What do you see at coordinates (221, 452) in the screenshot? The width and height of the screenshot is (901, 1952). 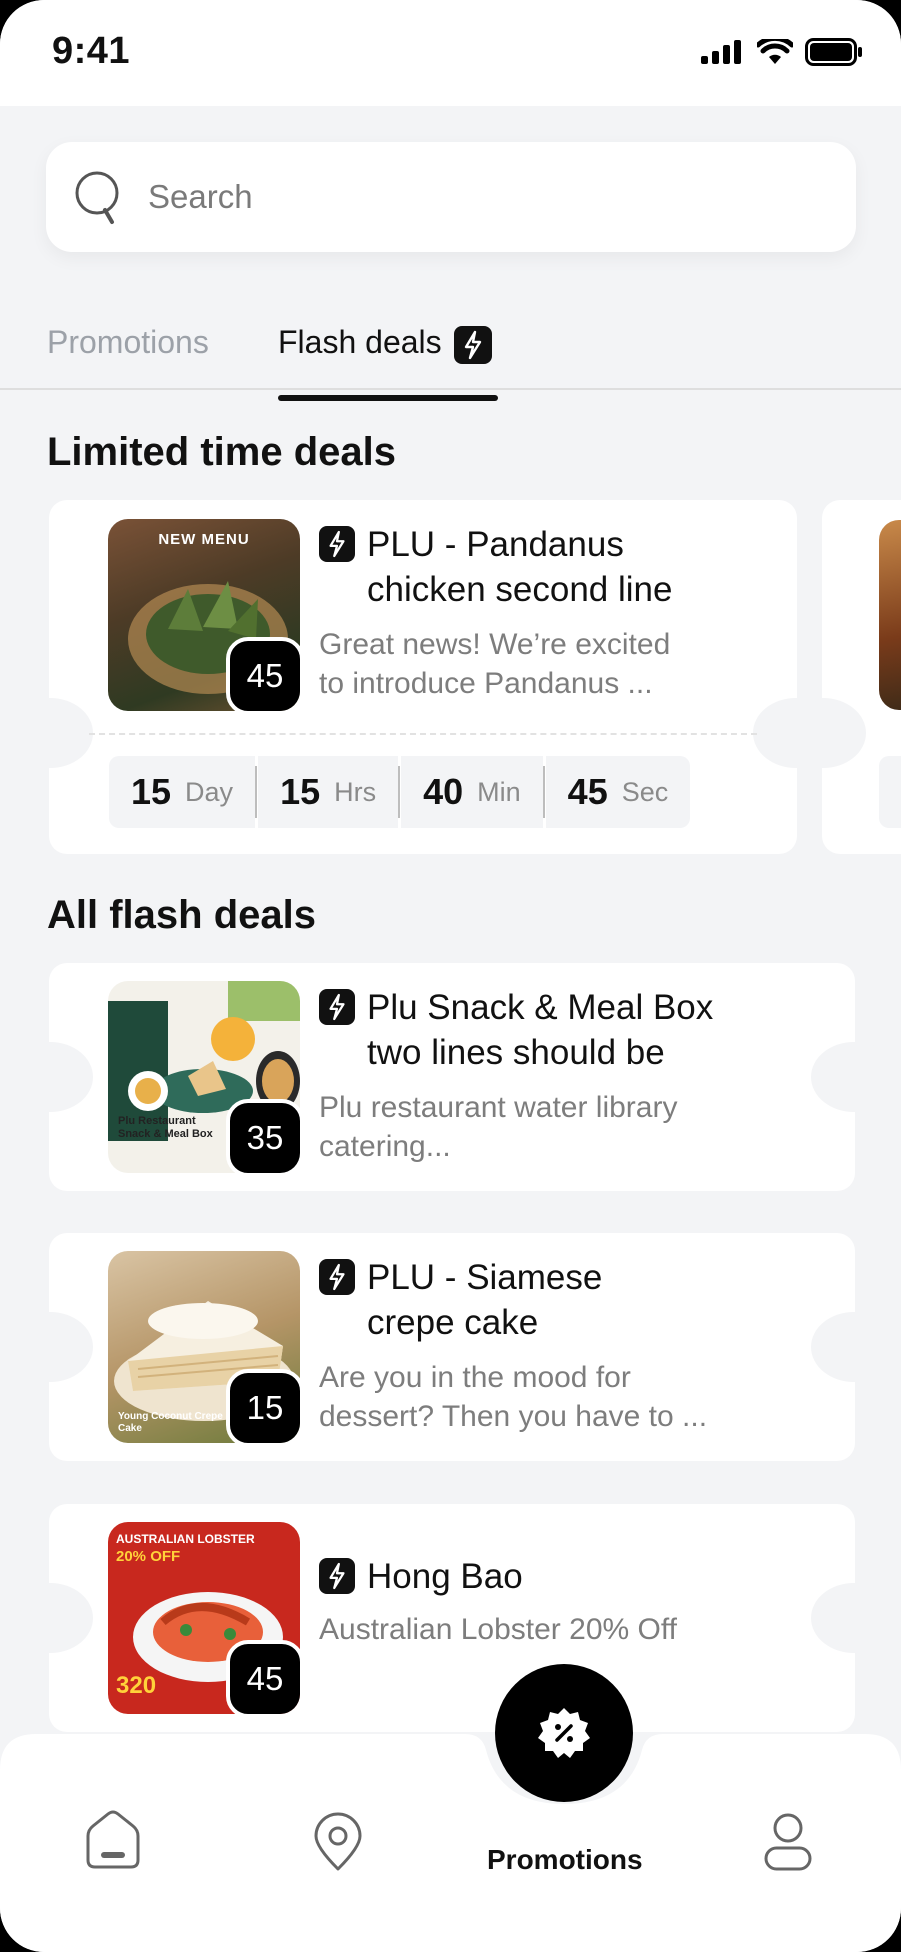 I see `section-title-limited: Limited time deals` at bounding box center [221, 452].